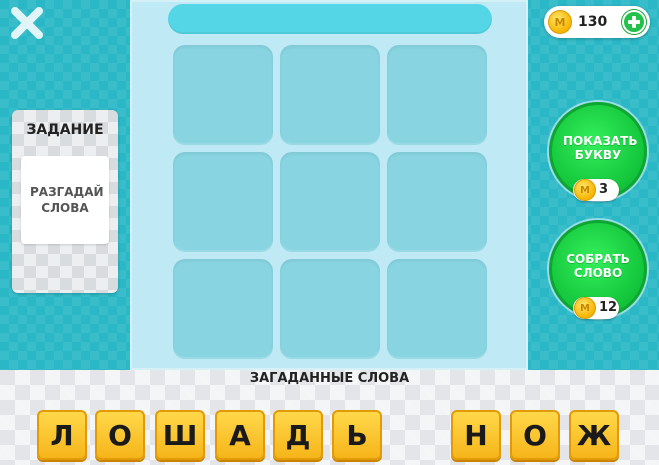  I want to click on word-1-letter: Л, so click(62, 435).